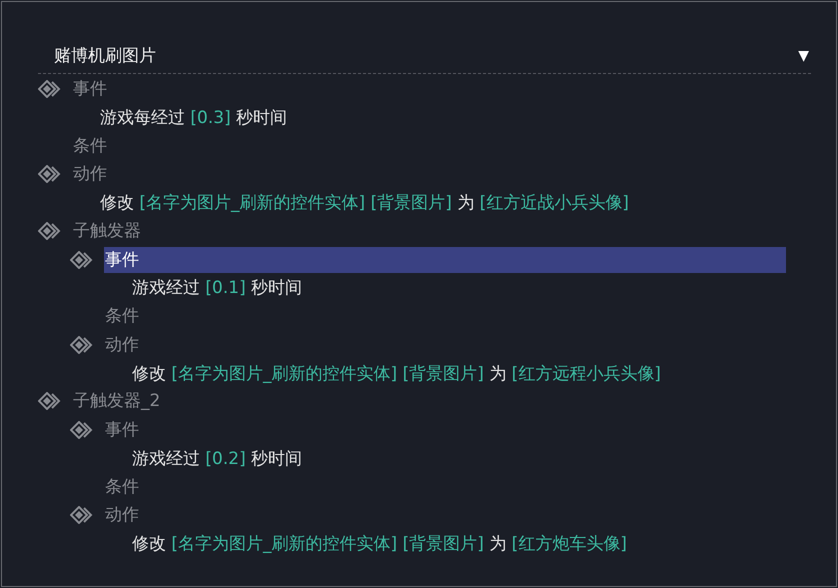 The image size is (838, 588). What do you see at coordinates (217, 288) in the screenshot?
I see `statement-text: 游戏经过 [0.1] 秒时间` at bounding box center [217, 288].